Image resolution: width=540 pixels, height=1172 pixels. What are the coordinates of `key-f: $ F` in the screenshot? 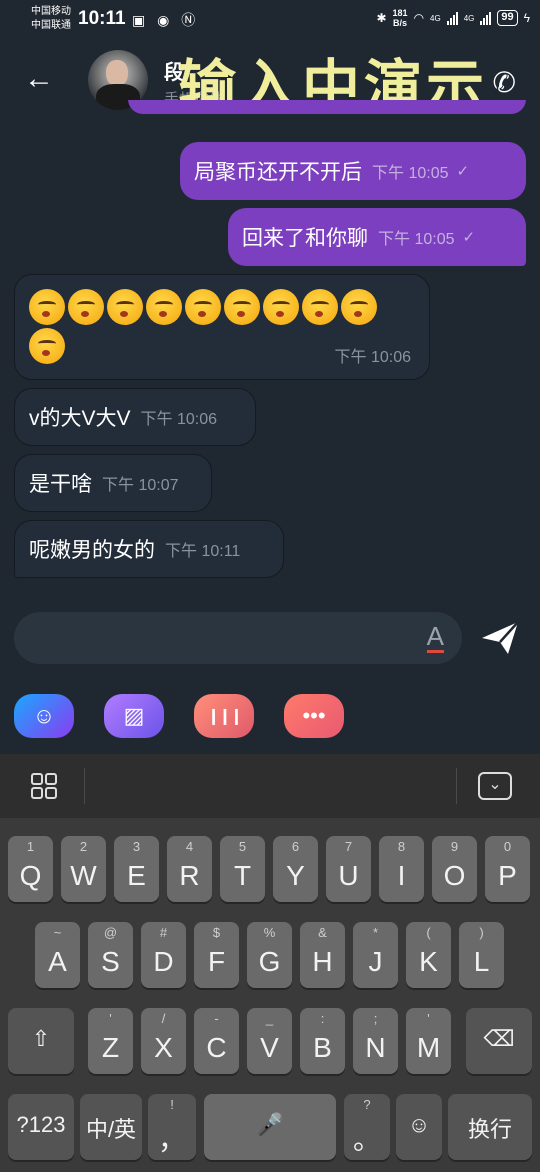 It's located at (216, 955).